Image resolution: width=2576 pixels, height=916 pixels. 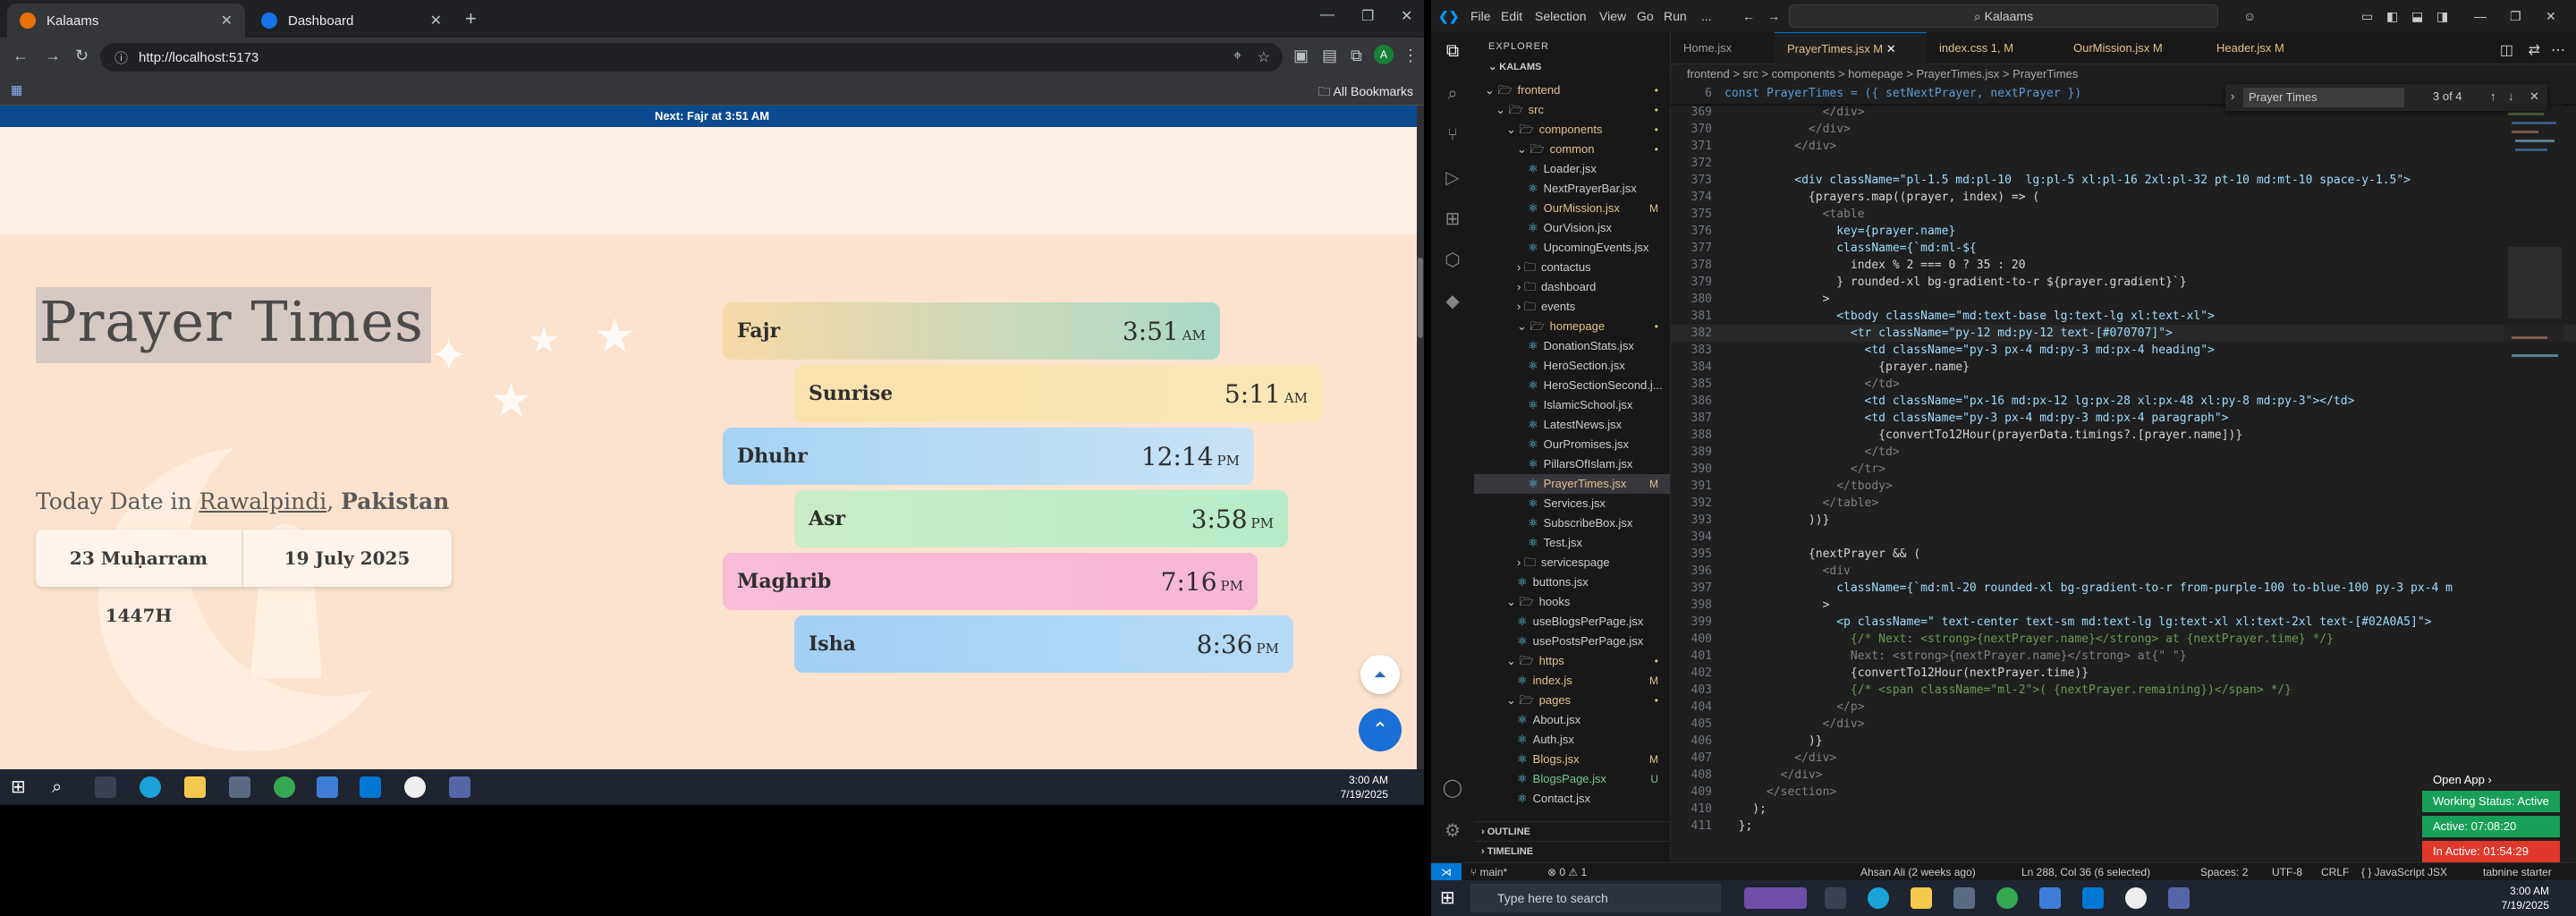 I want to click on tree-file: ⚛ OurPromises.jsx, so click(x=1572, y=444).